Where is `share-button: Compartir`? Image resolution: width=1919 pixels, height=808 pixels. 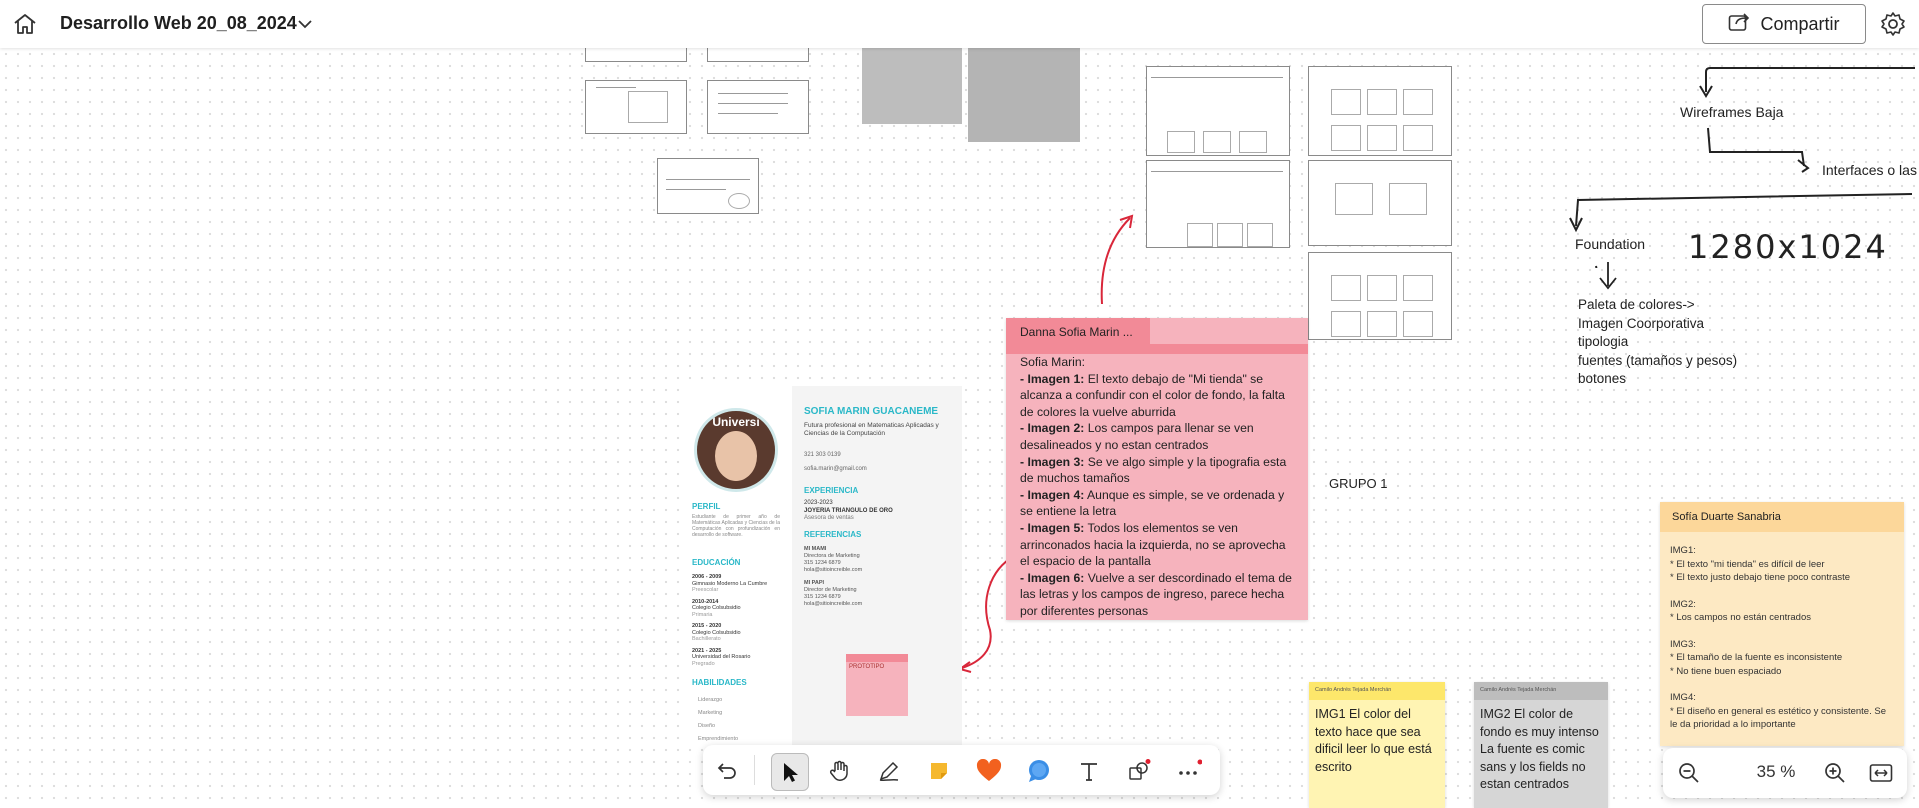 share-button: Compartir is located at coordinates (1784, 24).